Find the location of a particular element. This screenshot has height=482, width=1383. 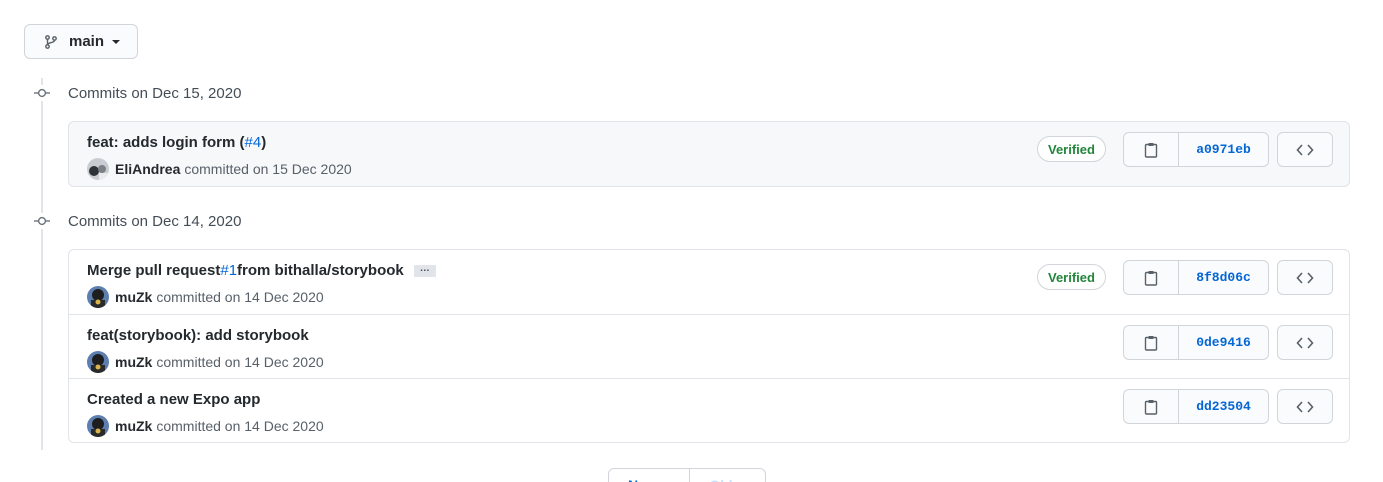

commit-message: feat: adds login form (#4) is located at coordinates (176, 142).